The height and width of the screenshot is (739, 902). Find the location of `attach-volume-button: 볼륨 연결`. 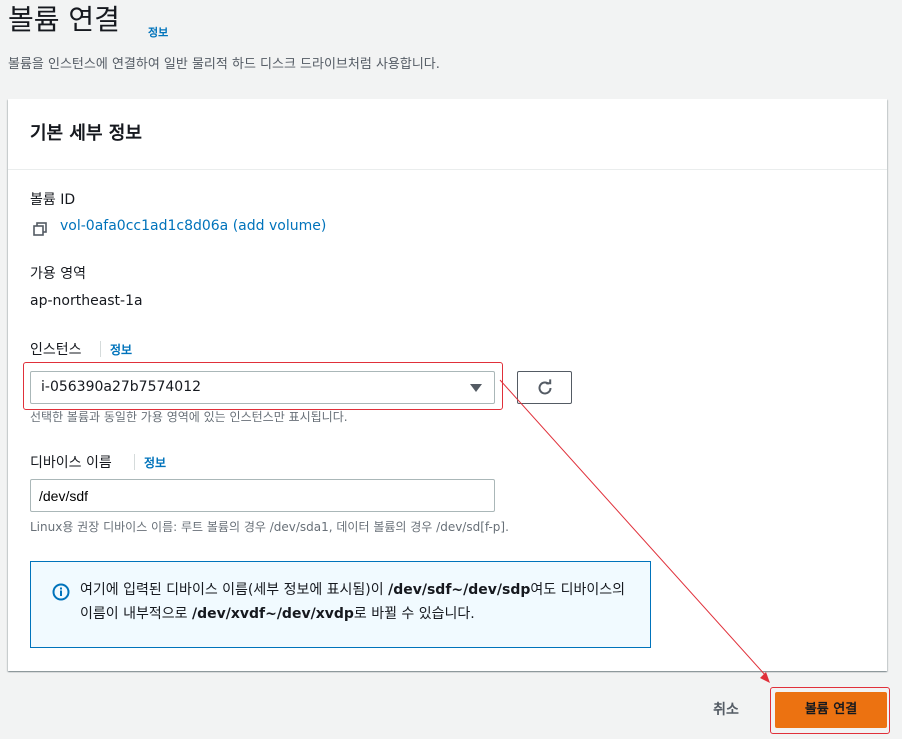

attach-volume-button: 볼륨 연결 is located at coordinates (831, 710).